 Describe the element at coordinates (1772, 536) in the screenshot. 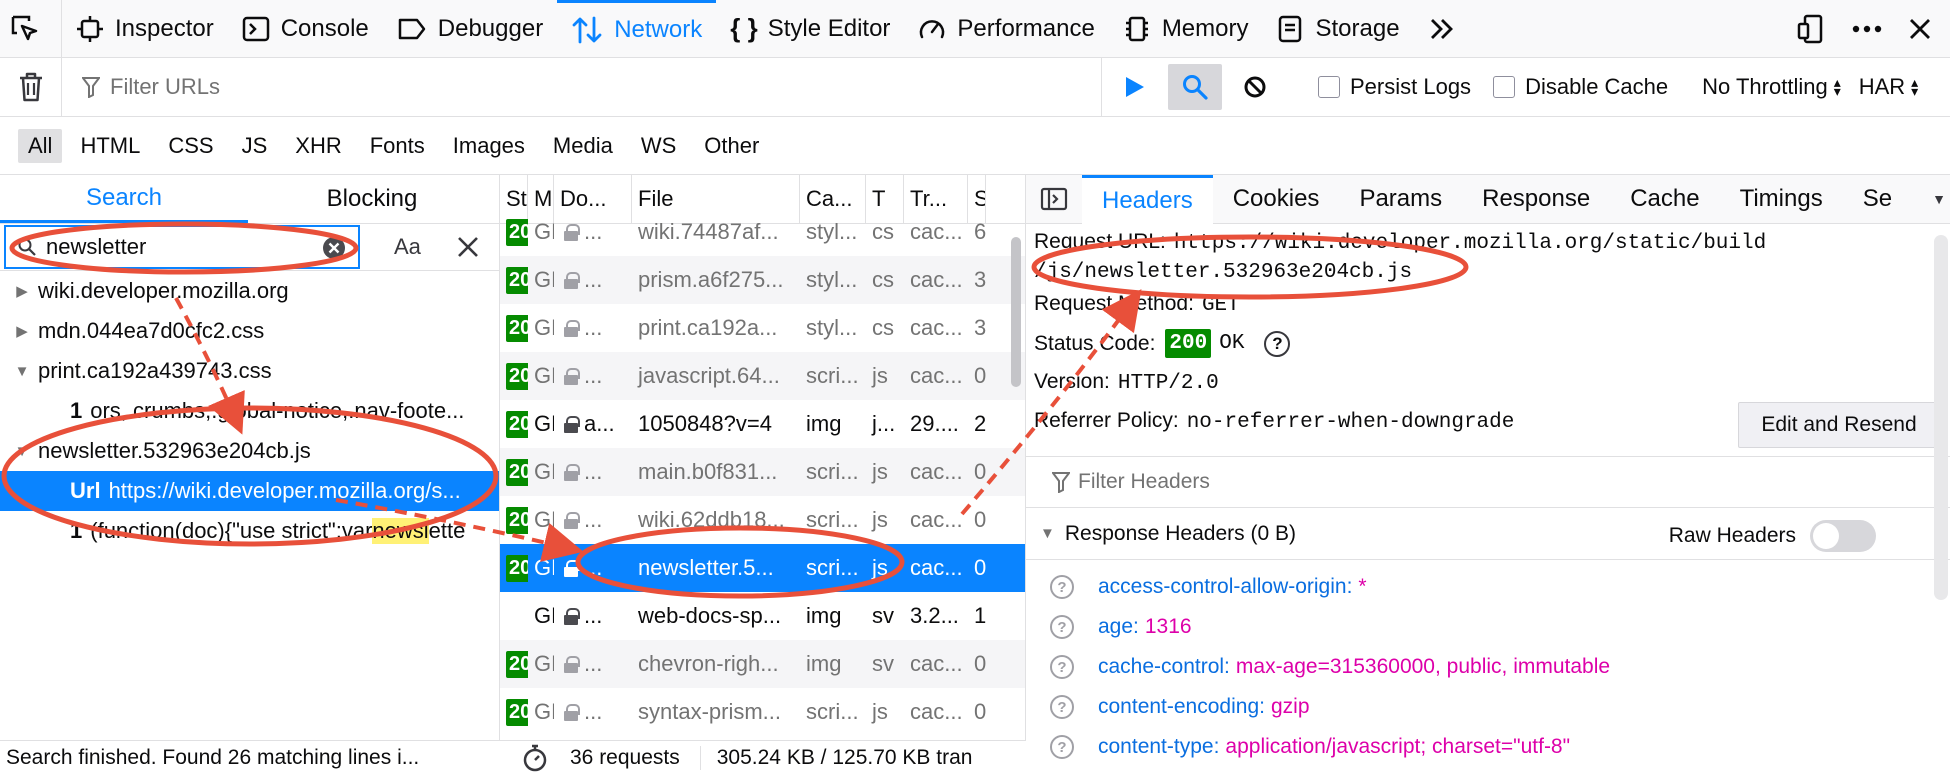

I see `raw-headers-toggle: Raw Headers` at that location.